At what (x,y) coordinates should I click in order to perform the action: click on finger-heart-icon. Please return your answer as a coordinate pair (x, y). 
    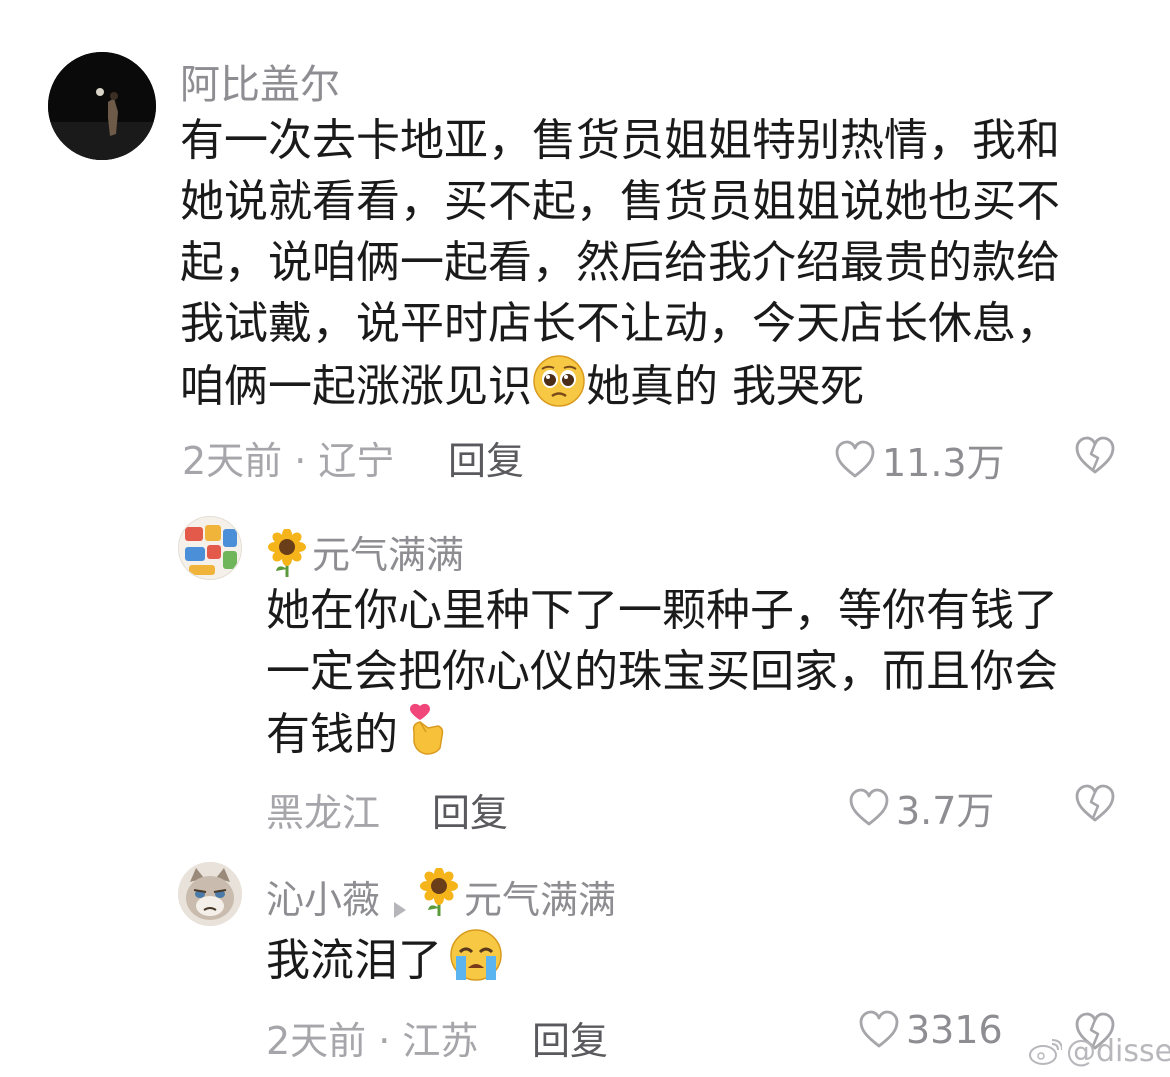
    Looking at the image, I should click on (427, 737).